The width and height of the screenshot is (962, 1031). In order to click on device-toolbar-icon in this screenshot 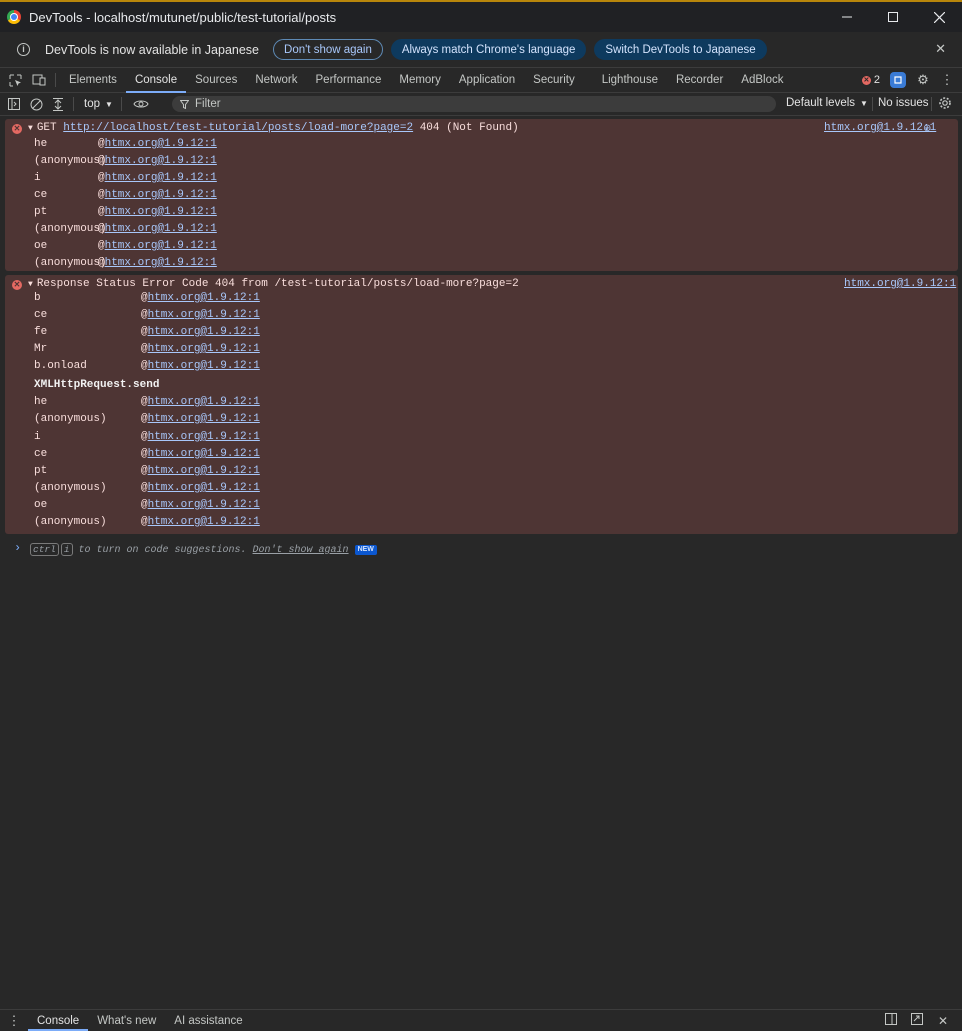, I will do `click(39, 80)`.